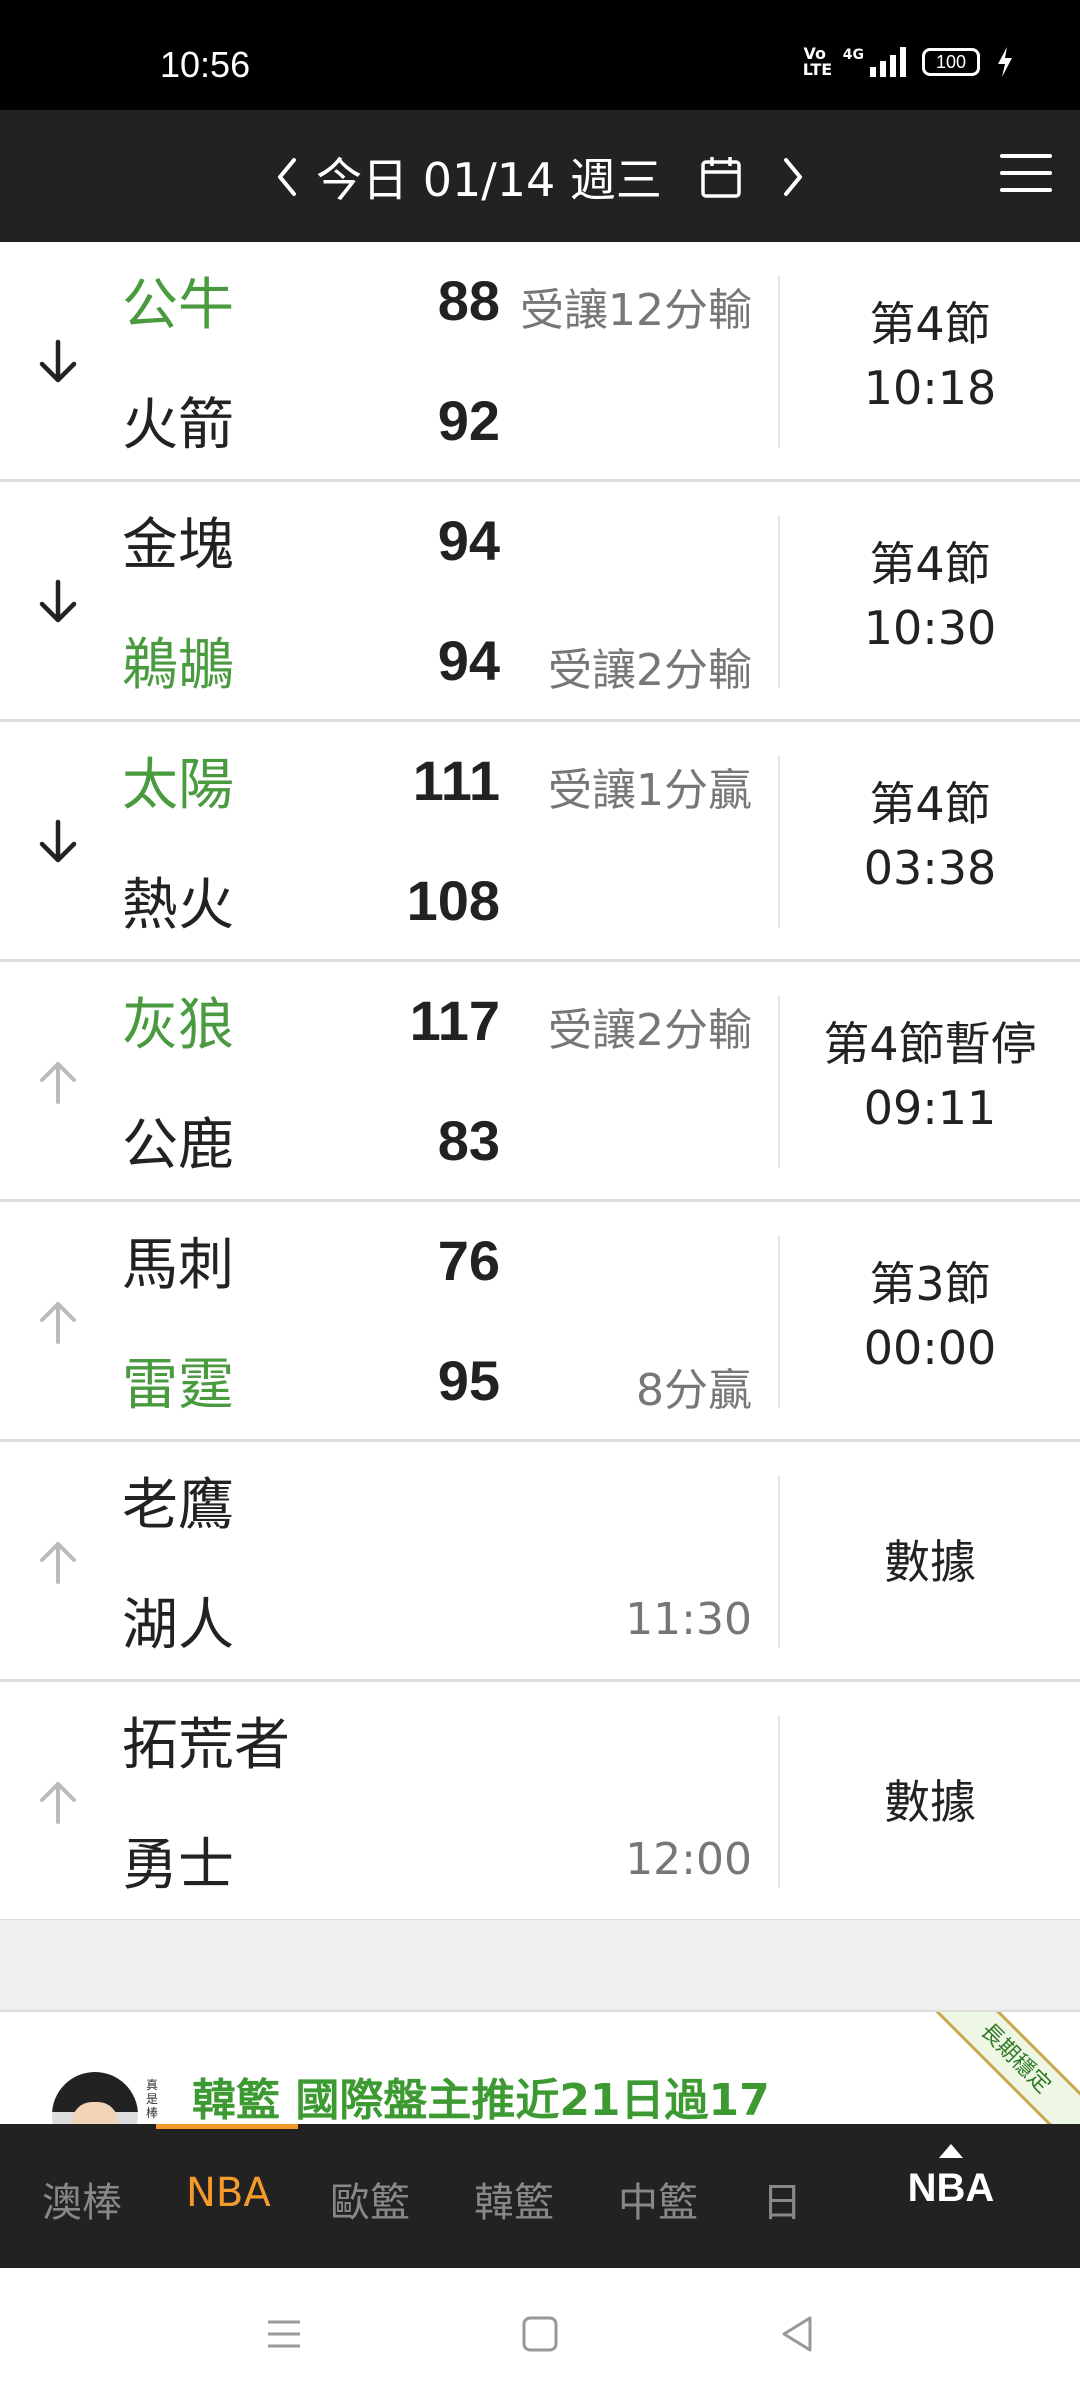  What do you see at coordinates (540, 362) in the screenshot?
I see `game-row: 公牛 88 受讓12分輸 火箭 92 第4節 10:18` at bounding box center [540, 362].